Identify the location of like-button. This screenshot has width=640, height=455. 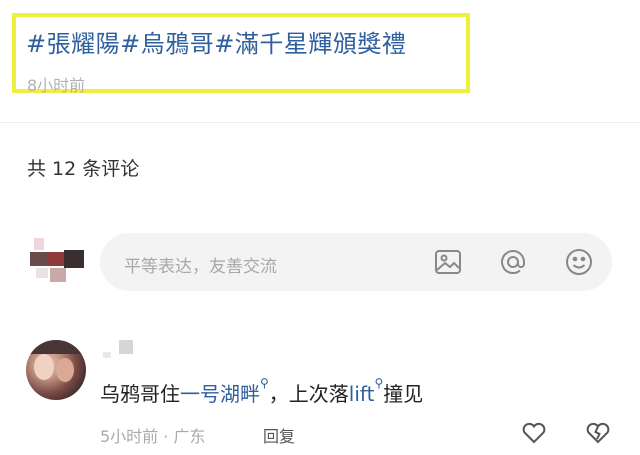
(534, 432).